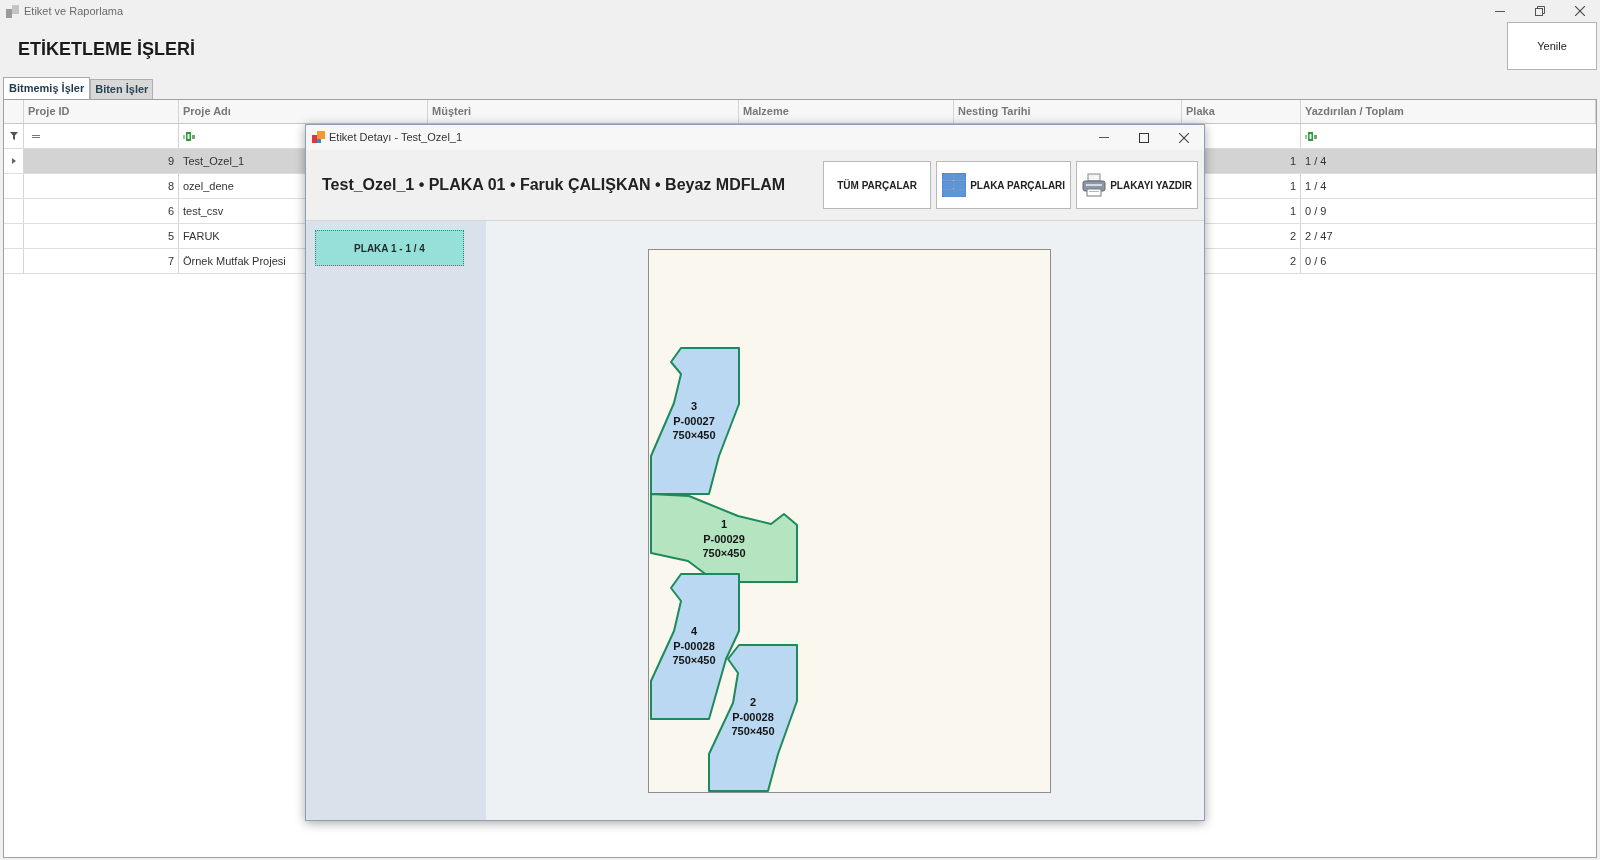 This screenshot has width=1600, height=860. I want to click on part-label: 1 P-00029 750×450, so click(724, 538).